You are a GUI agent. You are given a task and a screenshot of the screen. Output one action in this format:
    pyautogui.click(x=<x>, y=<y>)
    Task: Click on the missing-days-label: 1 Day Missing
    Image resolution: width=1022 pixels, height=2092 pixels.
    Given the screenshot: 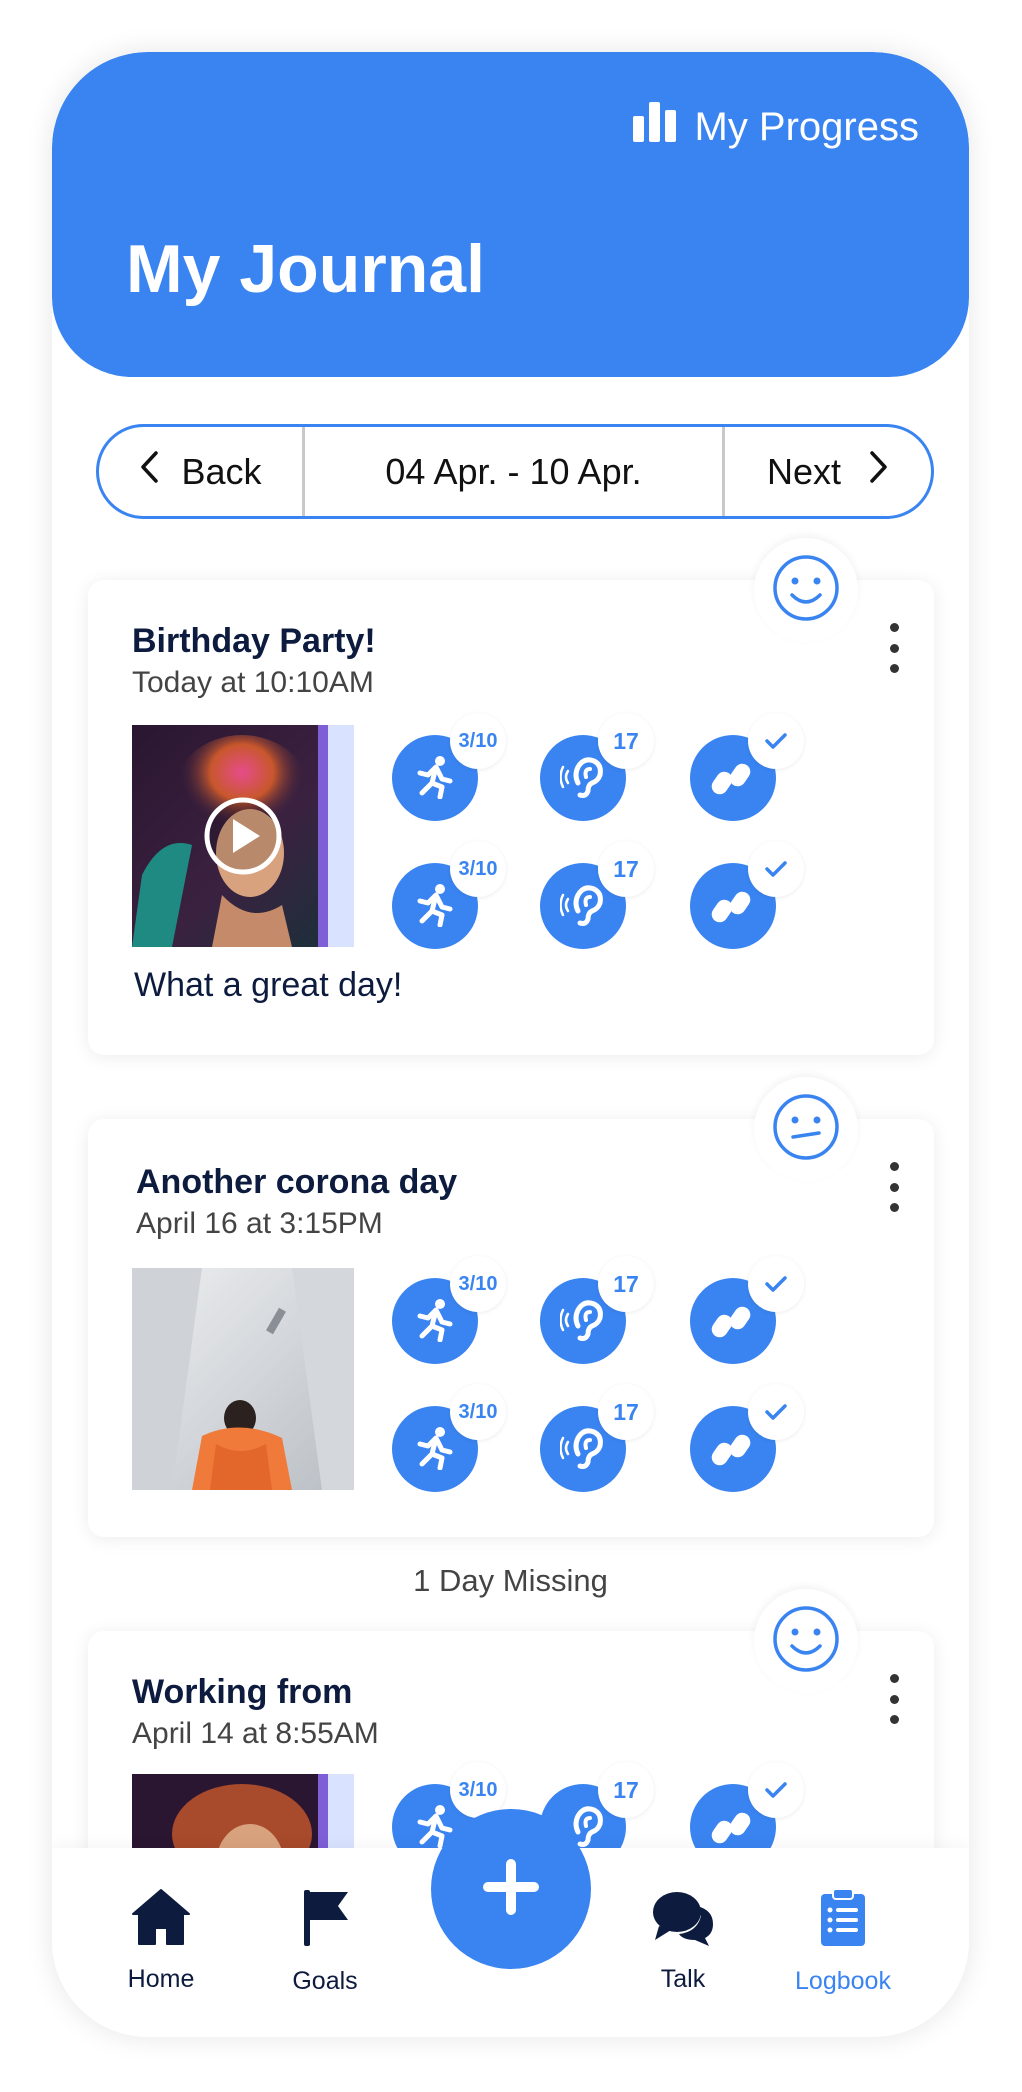 What is the action you would take?
    pyautogui.click(x=510, y=1580)
    